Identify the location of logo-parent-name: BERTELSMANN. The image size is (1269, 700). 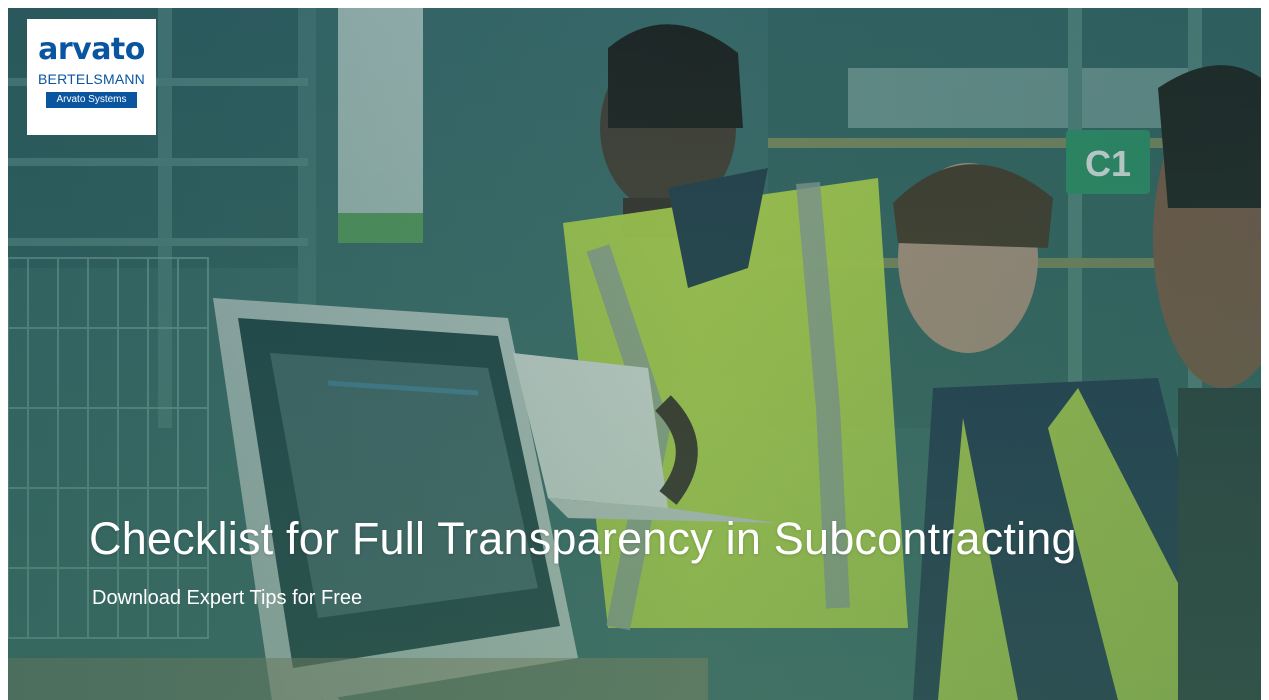
(91, 79).